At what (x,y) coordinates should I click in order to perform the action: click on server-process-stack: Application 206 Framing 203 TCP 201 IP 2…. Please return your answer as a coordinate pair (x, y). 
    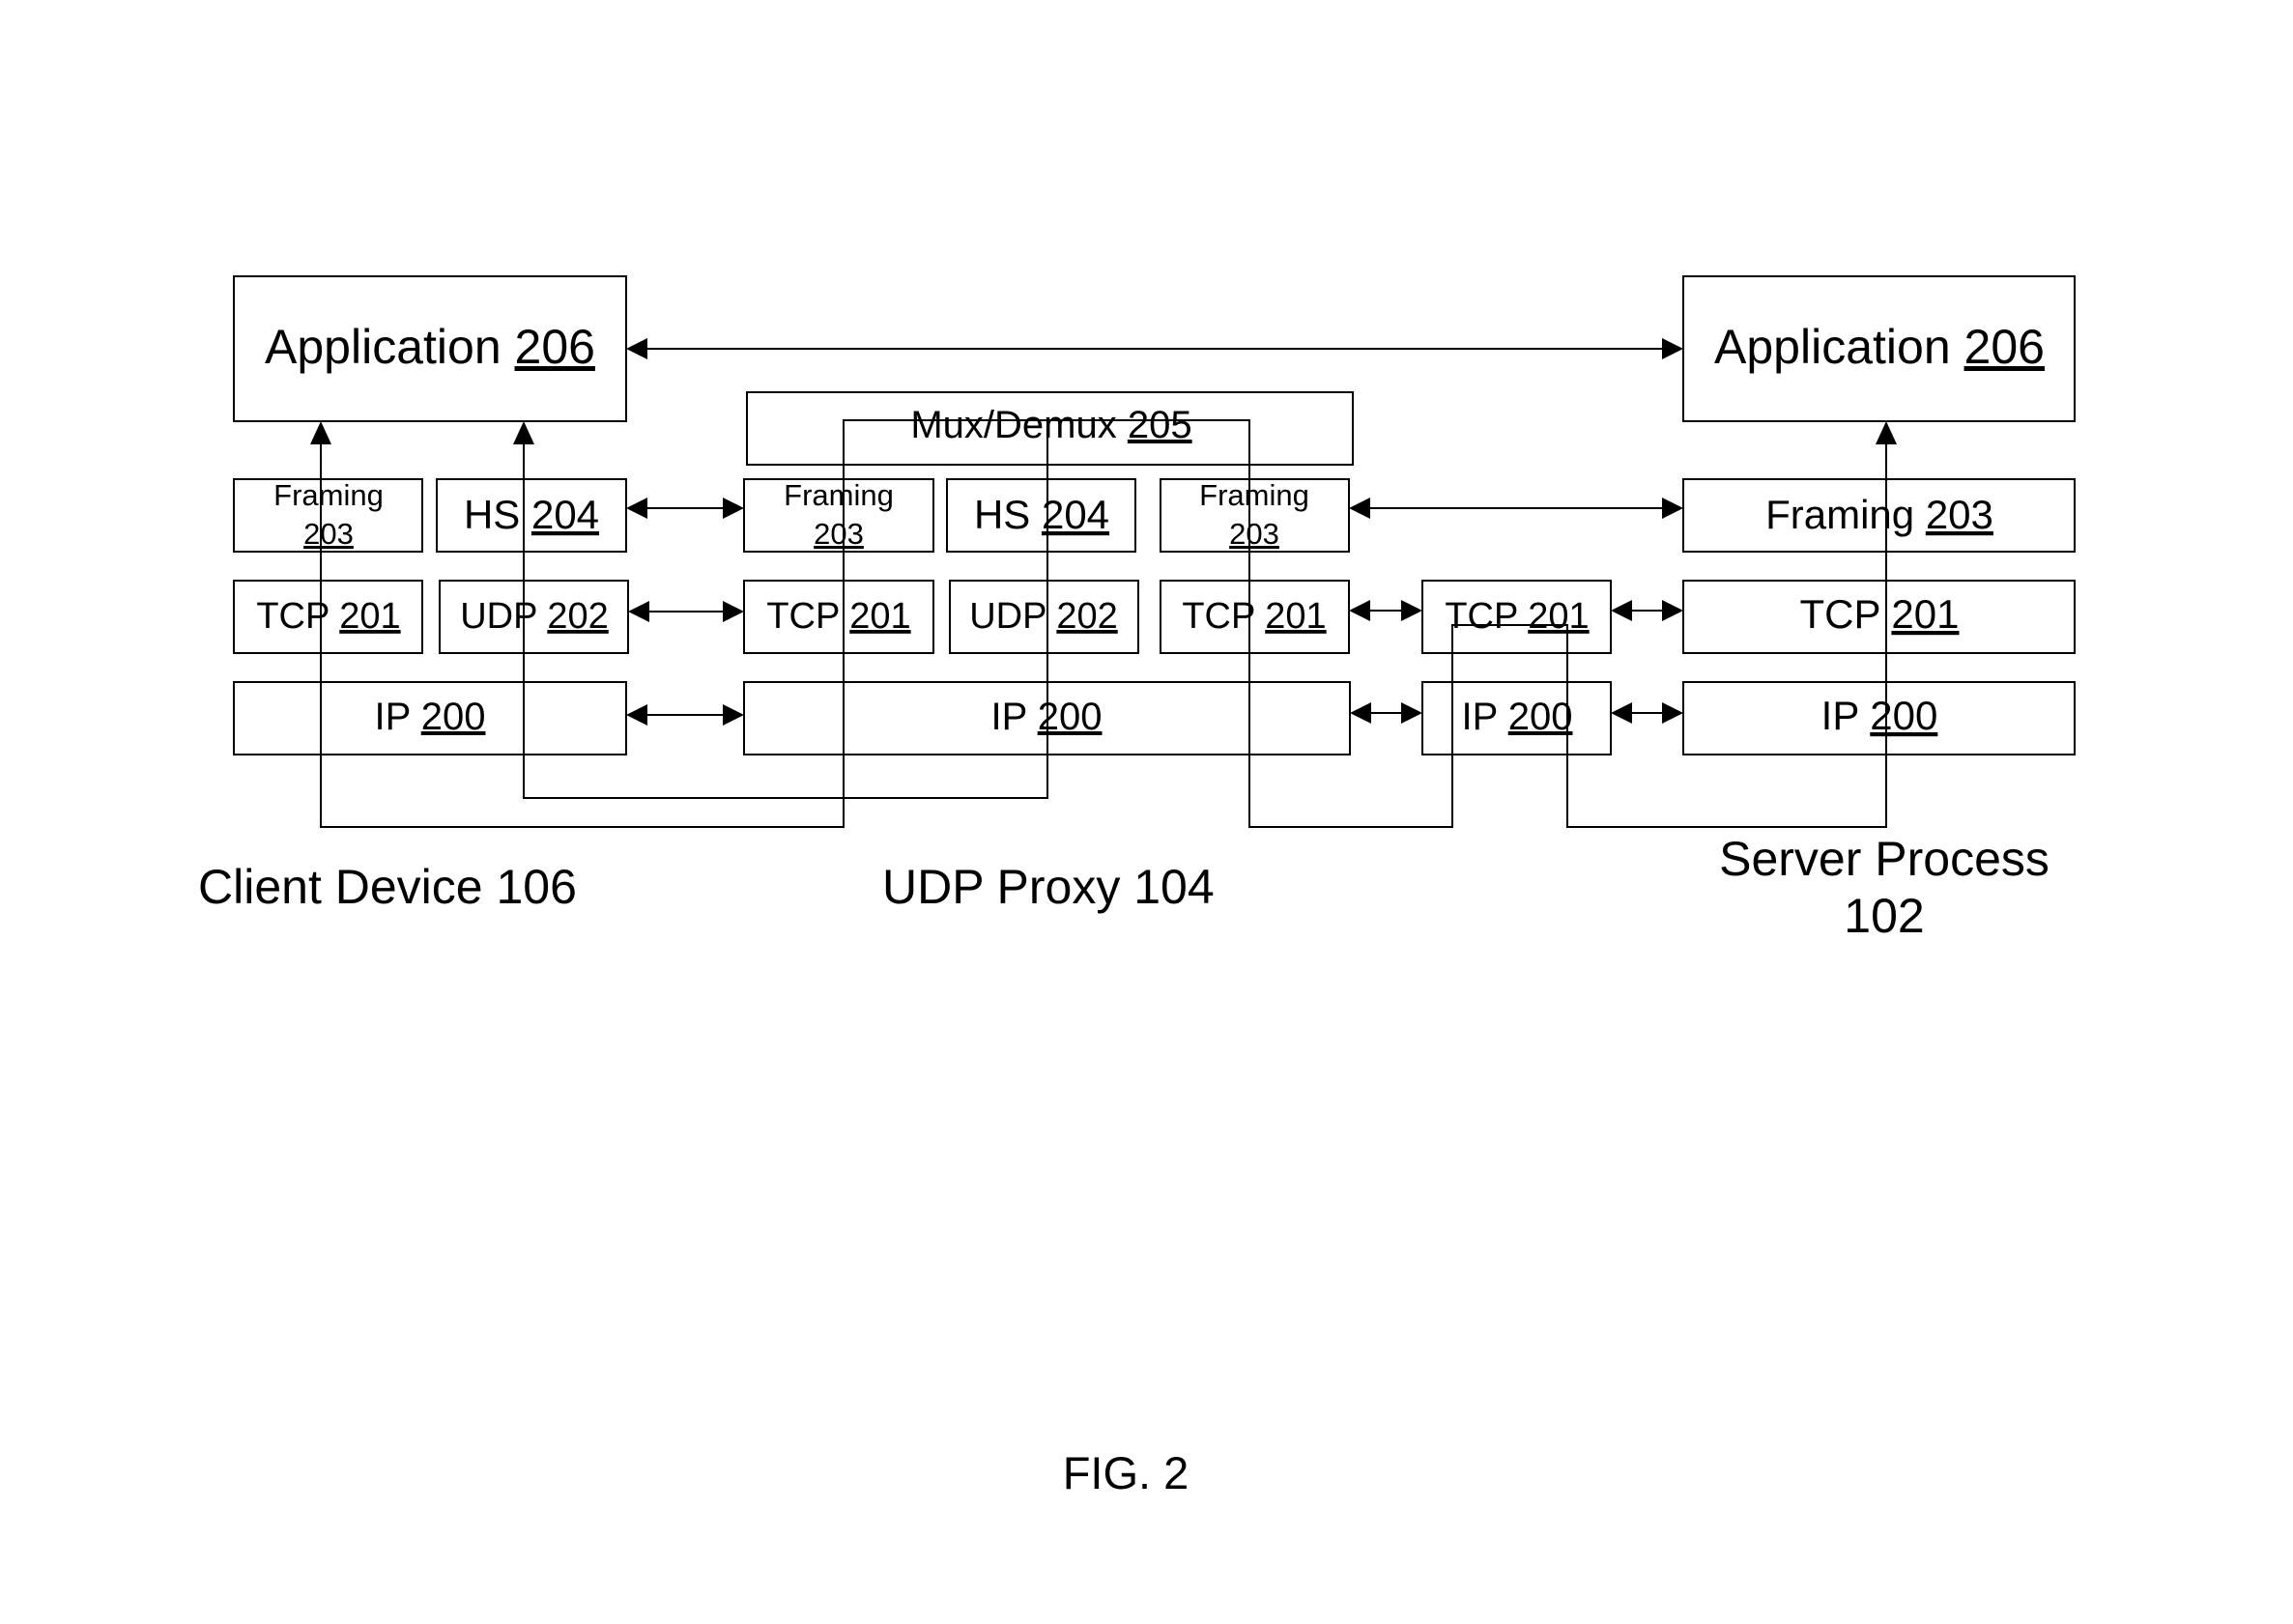
    Looking at the image, I should click on (1879, 515).